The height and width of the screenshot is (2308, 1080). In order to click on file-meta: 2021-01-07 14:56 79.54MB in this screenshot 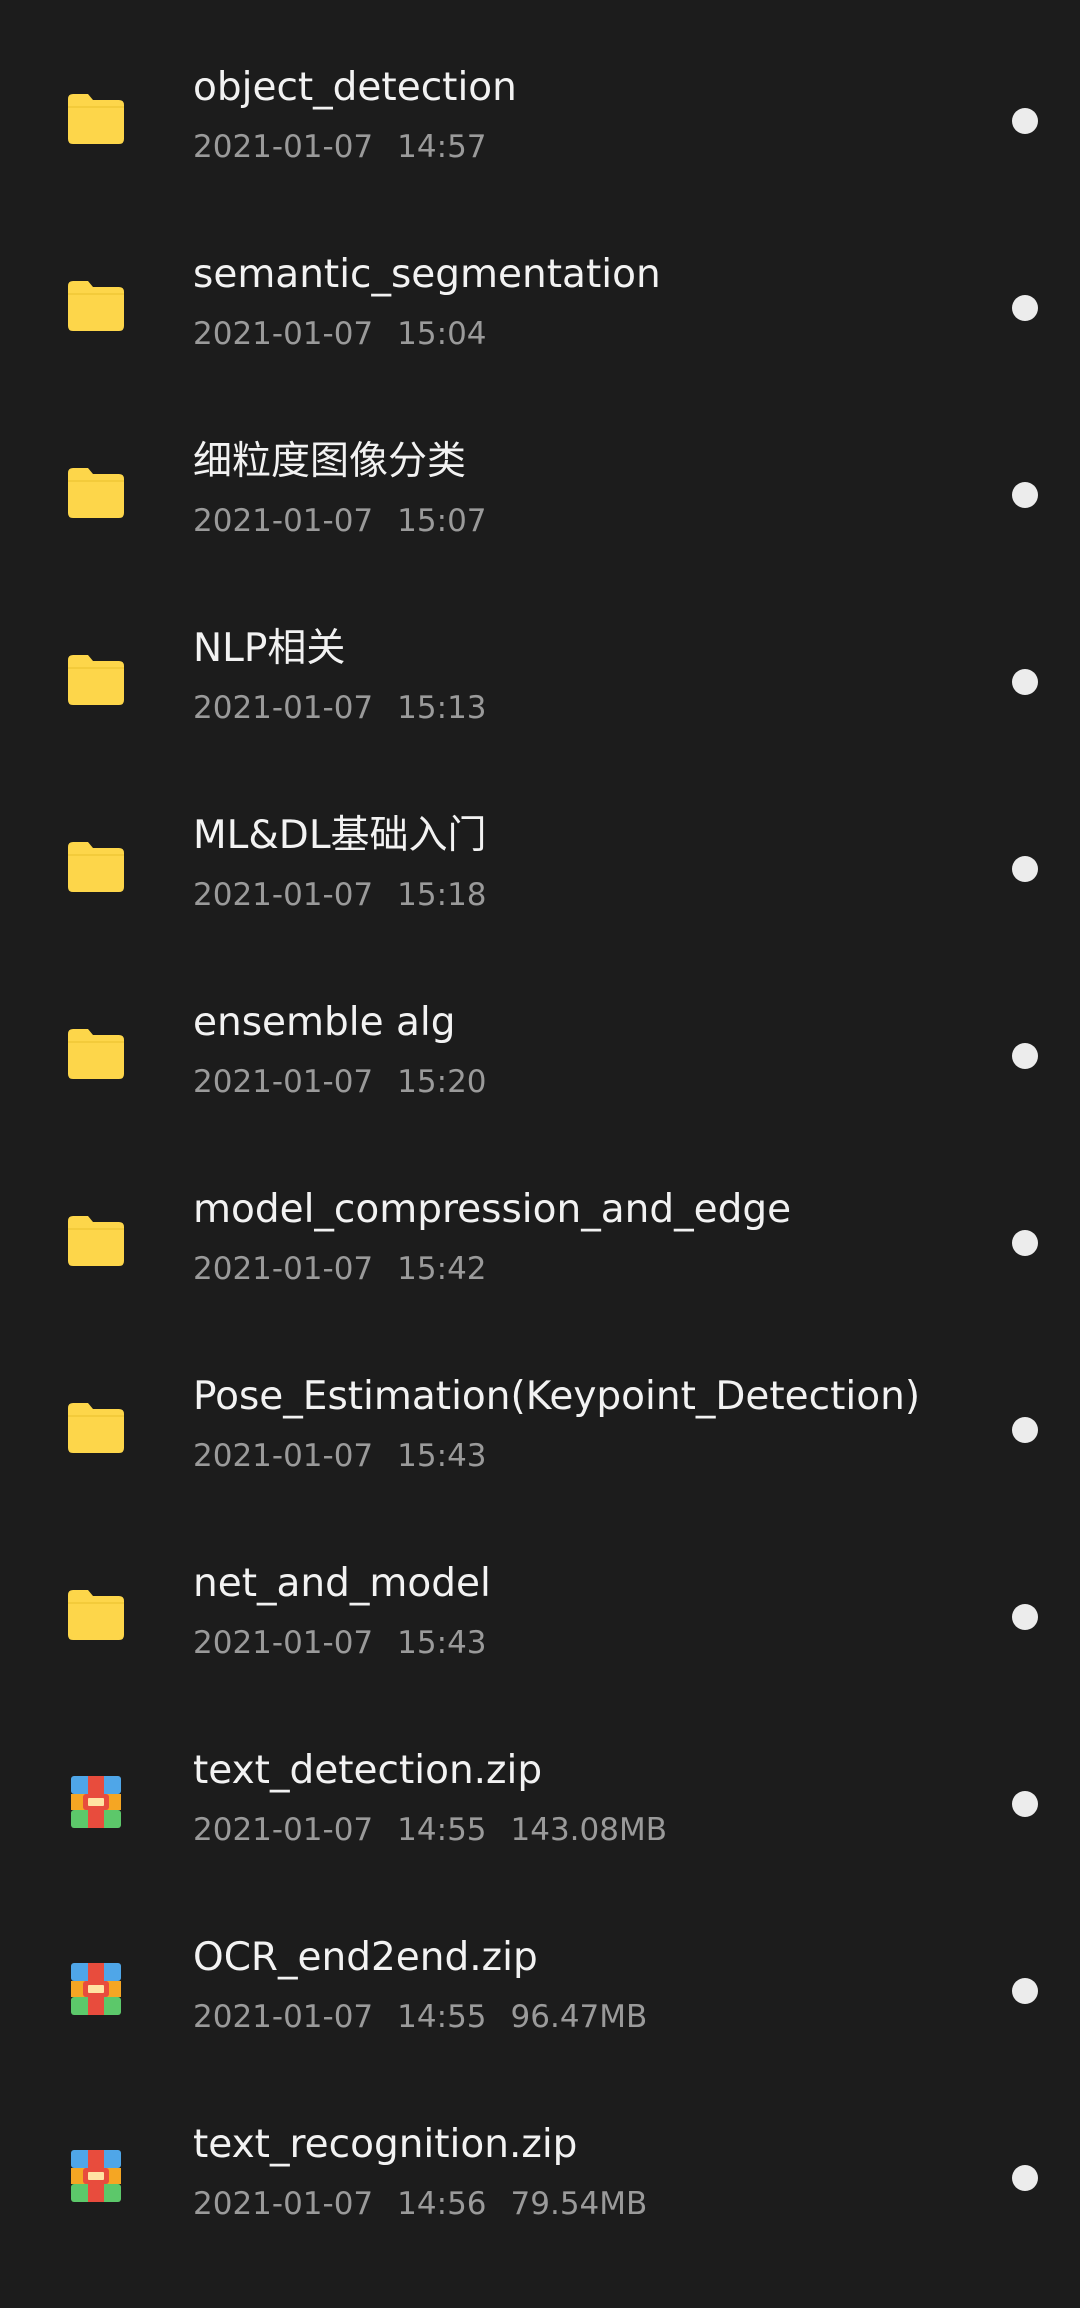, I will do `click(420, 2204)`.